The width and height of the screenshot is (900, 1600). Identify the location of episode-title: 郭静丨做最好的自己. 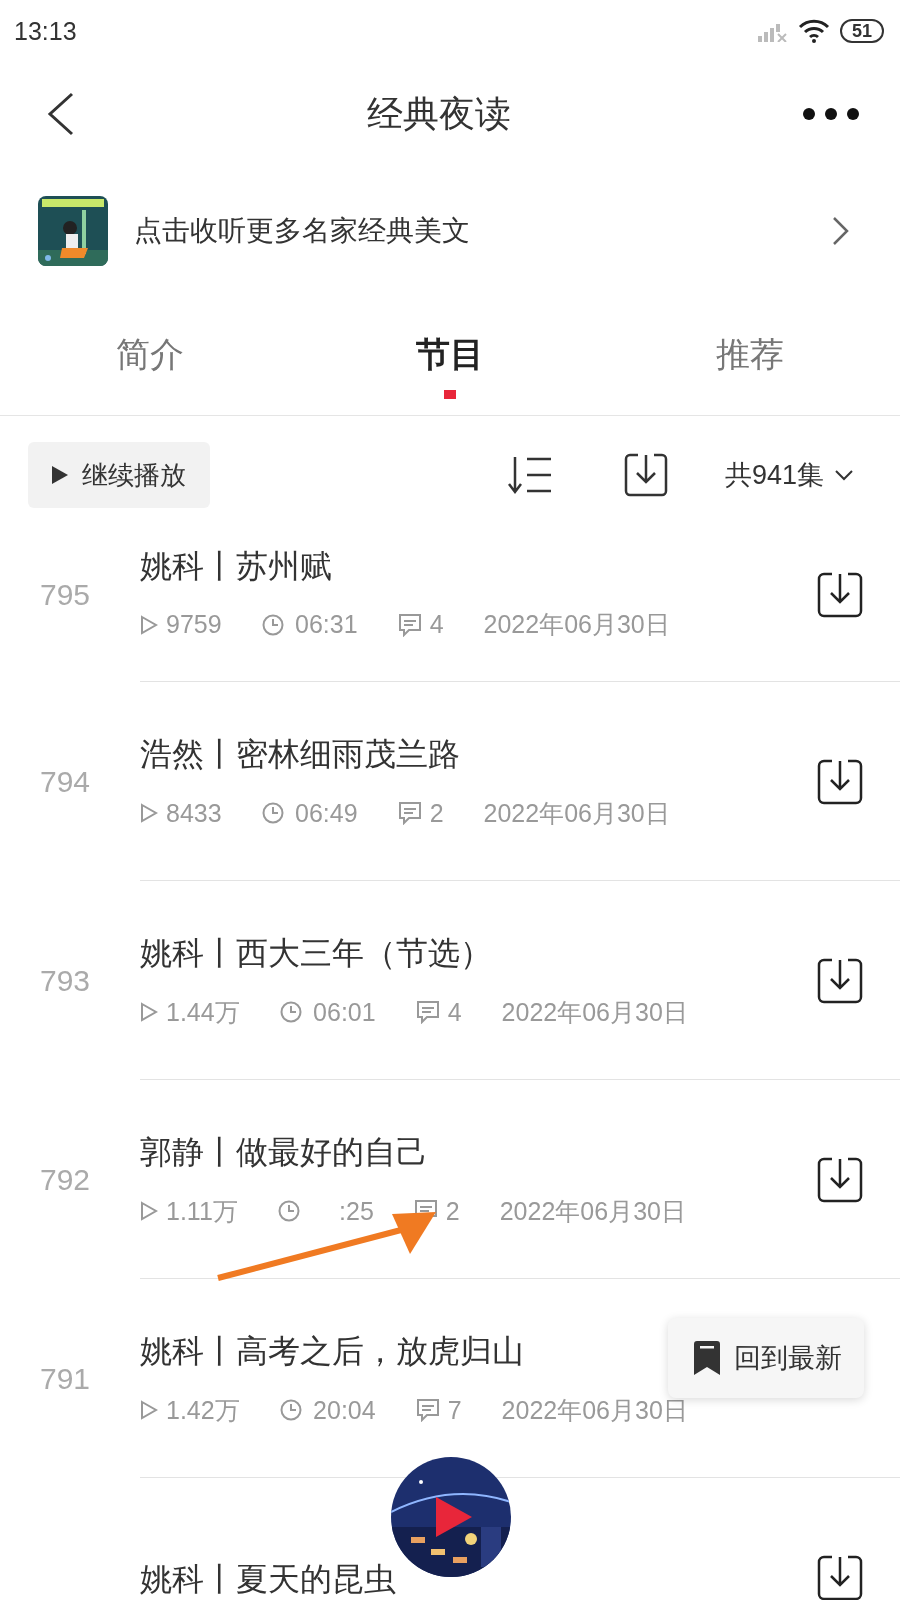
(284, 1153).